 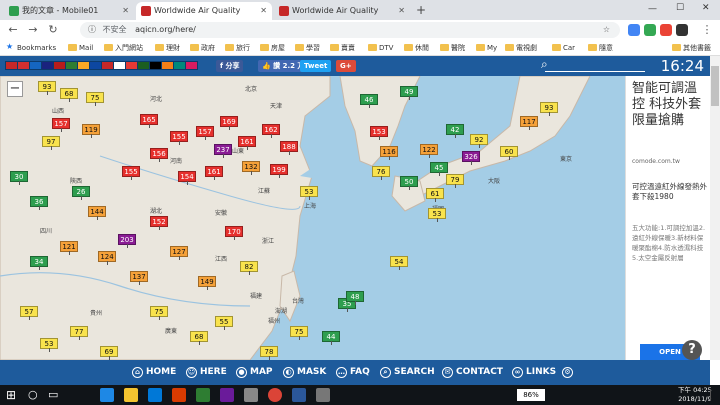 I want to click on aqi-station-marker: 127, so click(x=179, y=253).